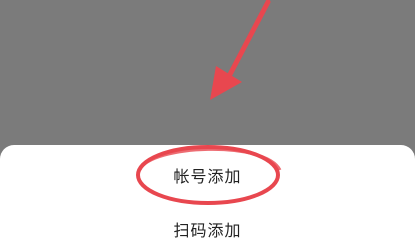 This screenshot has width=415, height=250. Describe the element at coordinates (207, 177) in the screenshot. I see `add-by-account-option: 帐号添加` at that location.